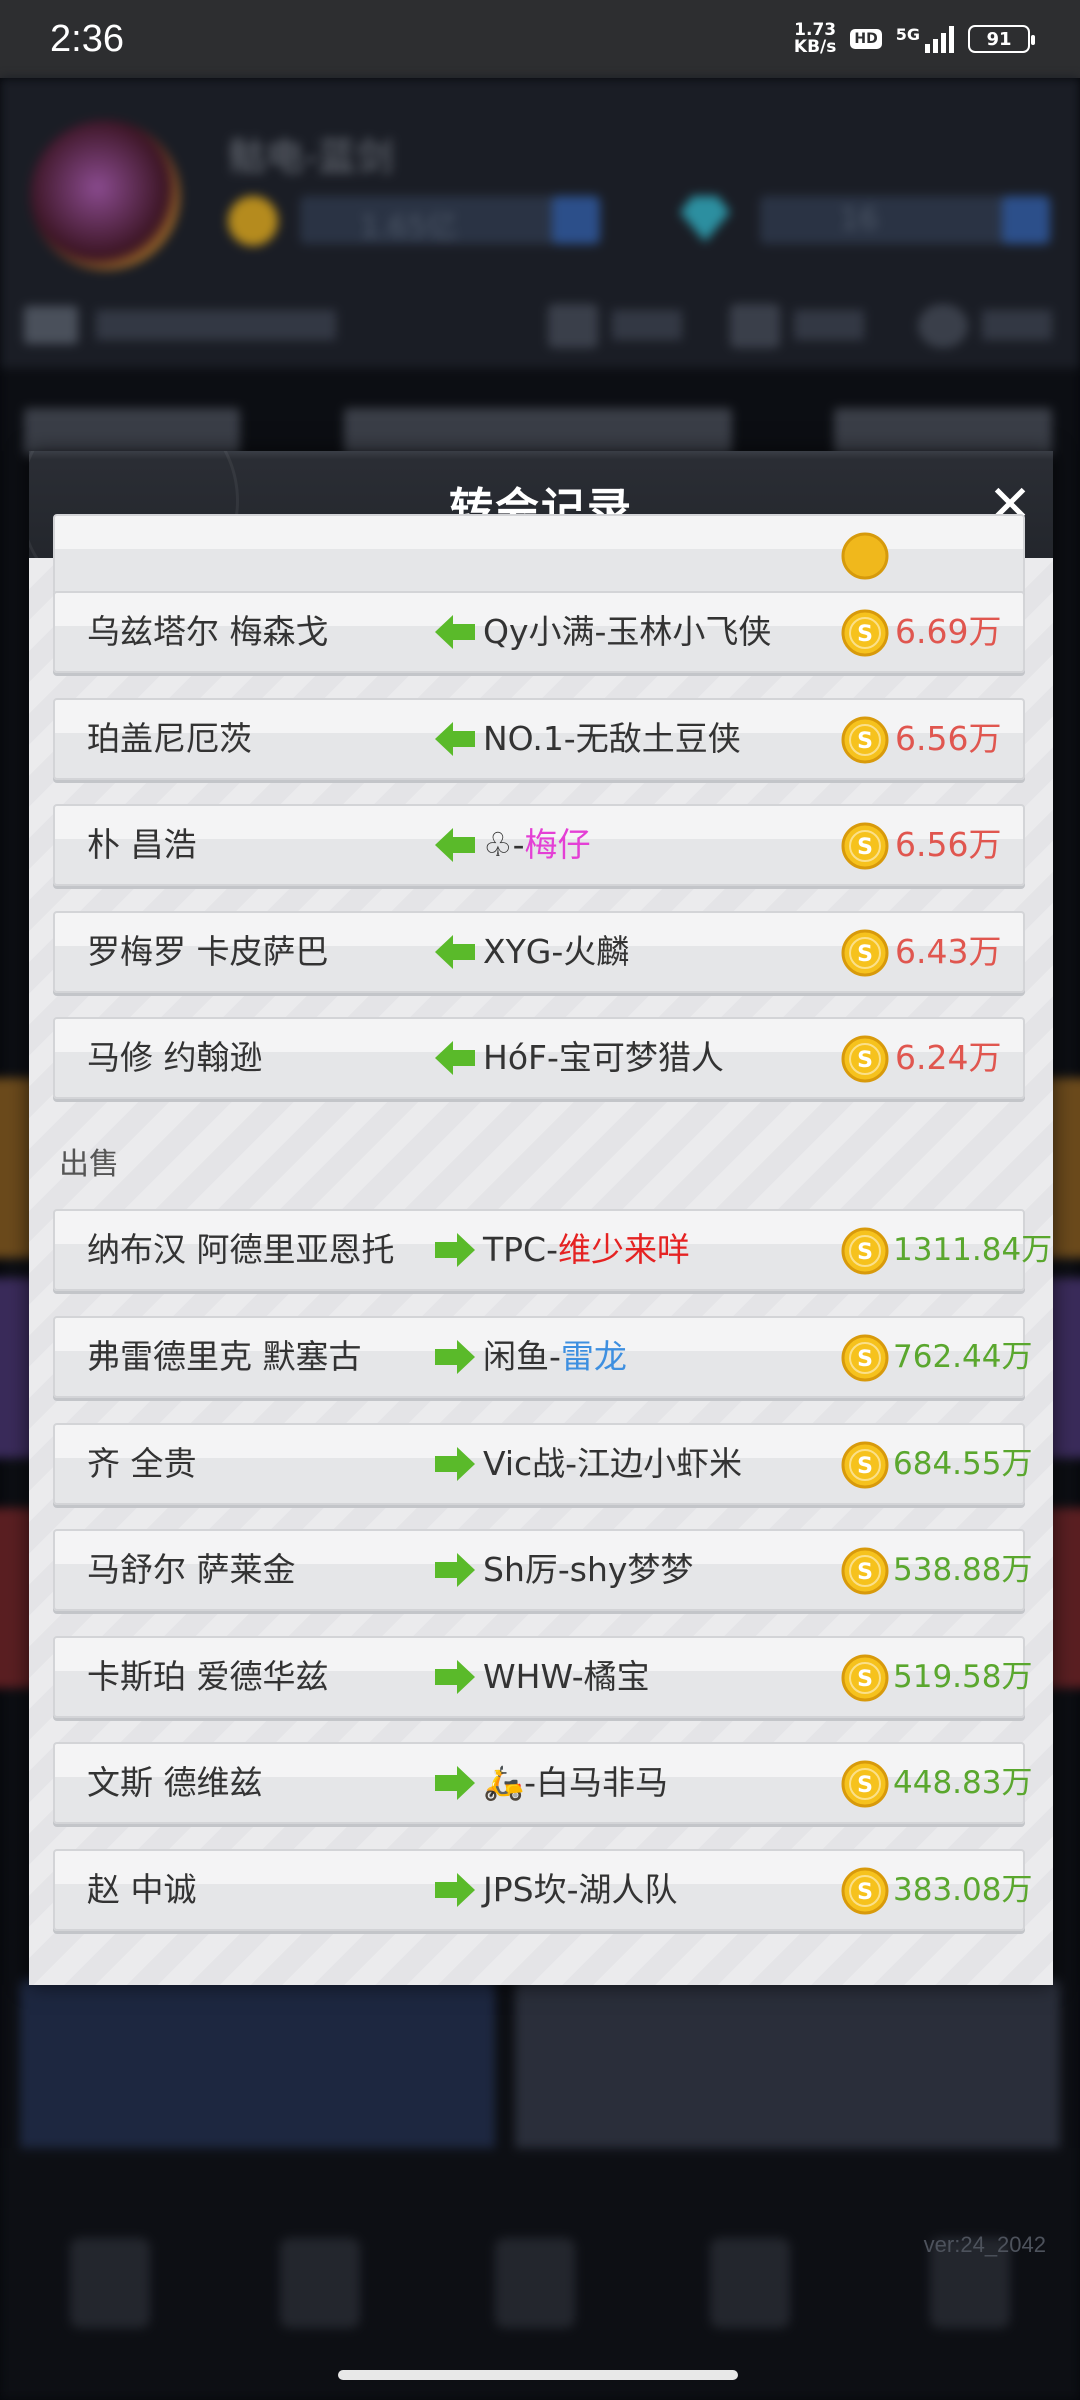 The image size is (1080, 2400). What do you see at coordinates (538, 2375) in the screenshot?
I see `home-indicator` at bounding box center [538, 2375].